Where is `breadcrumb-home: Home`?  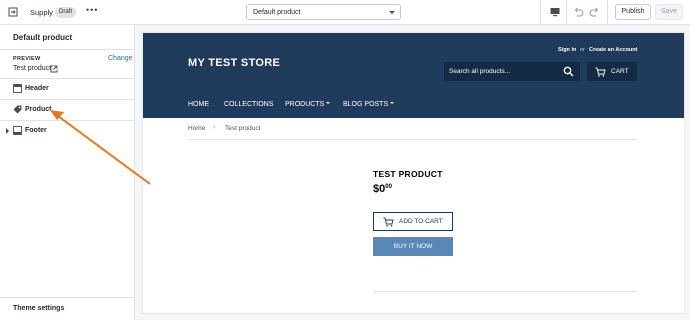 breadcrumb-home: Home is located at coordinates (196, 128).